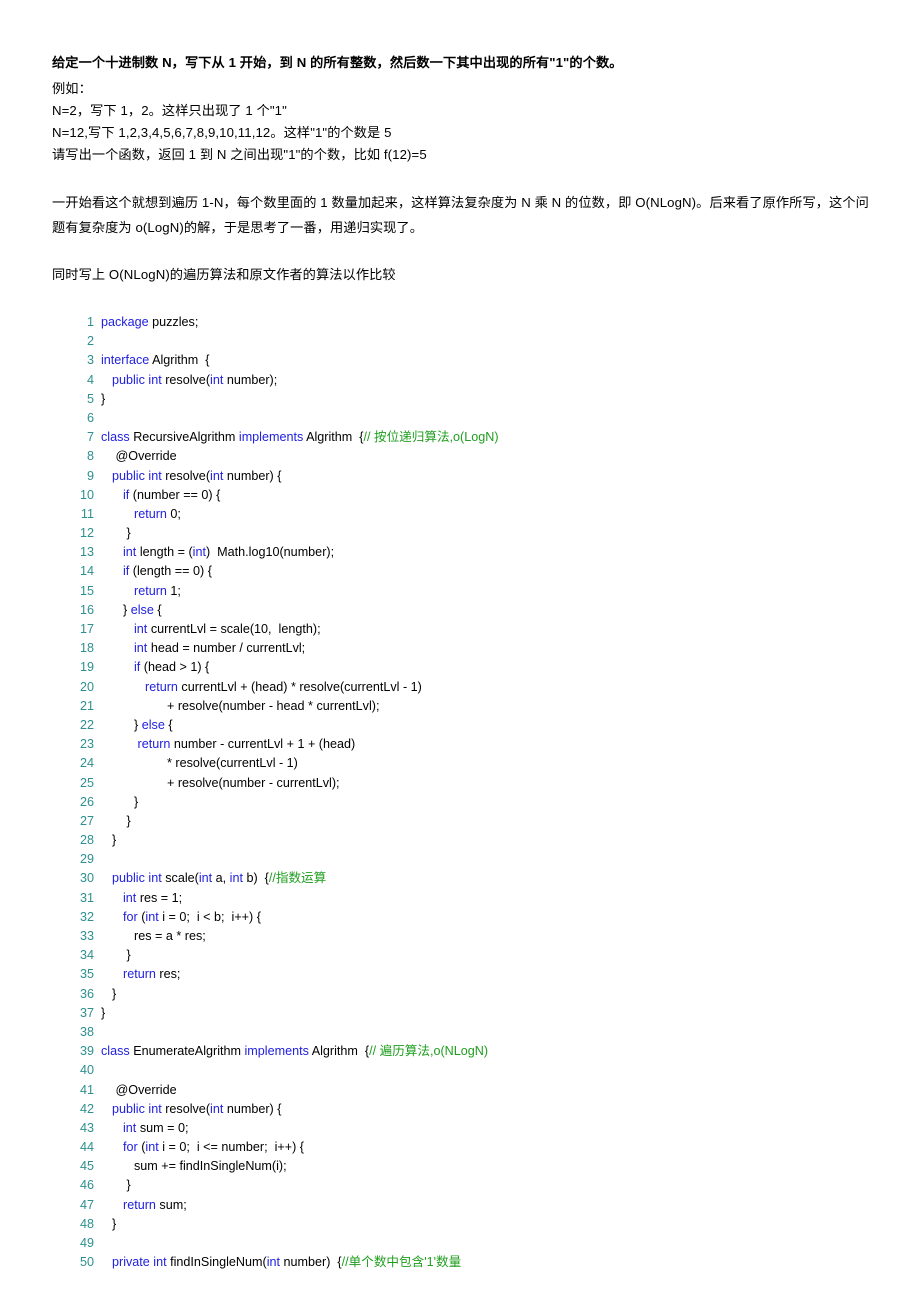 The image size is (920, 1302). I want to click on comparison-paragraph: 同时写上 O(NLogN)的遍历算法和原文作者的算法以作比较, so click(224, 274).